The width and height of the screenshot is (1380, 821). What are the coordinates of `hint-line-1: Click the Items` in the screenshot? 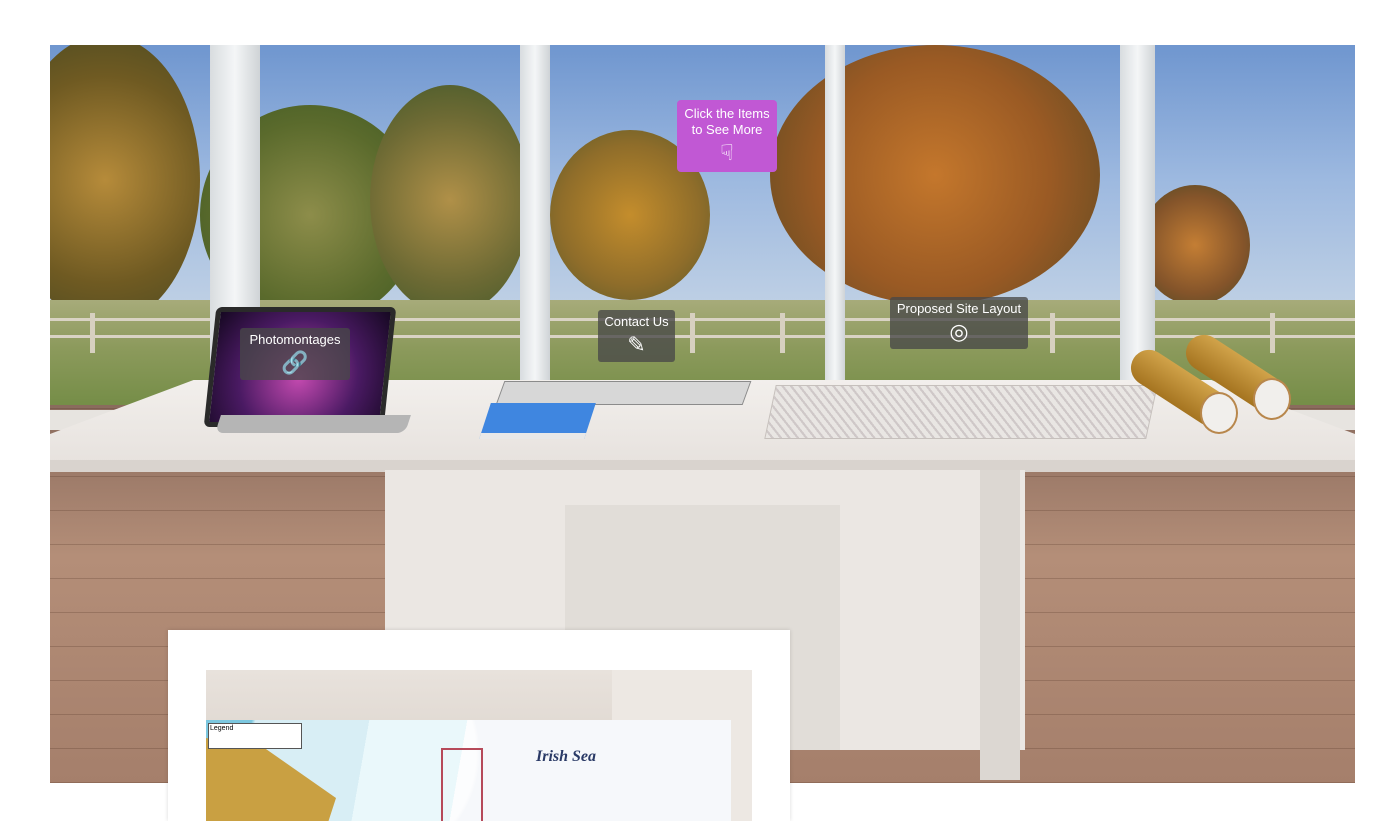 It's located at (727, 113).